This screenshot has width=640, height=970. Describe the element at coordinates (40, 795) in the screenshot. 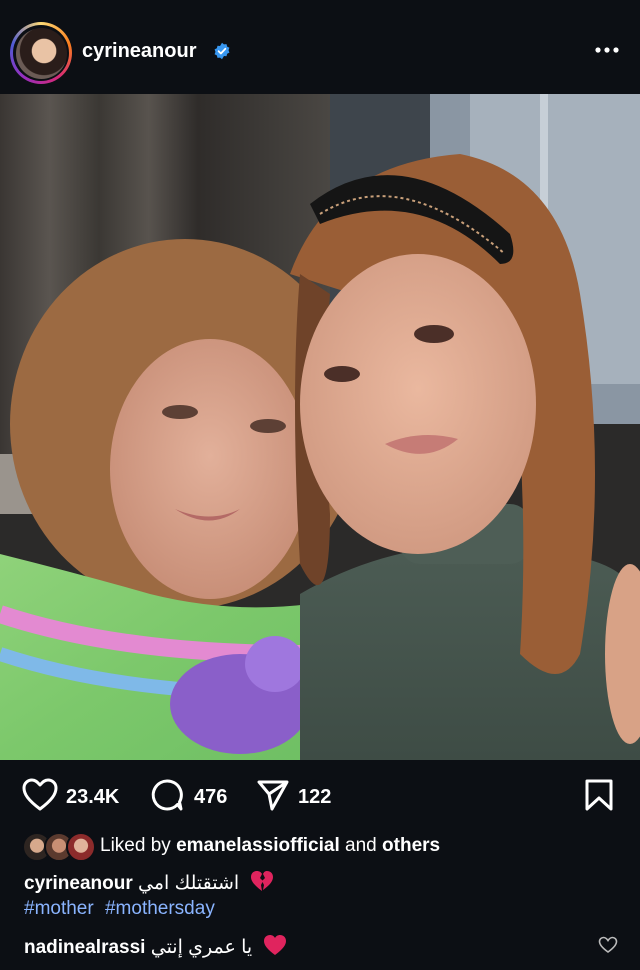

I see `like-heart-icon` at that location.